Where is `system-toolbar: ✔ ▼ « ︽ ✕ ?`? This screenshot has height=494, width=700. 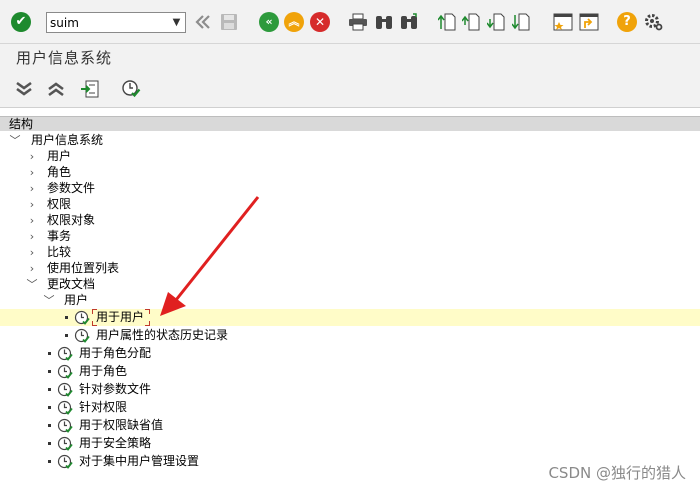
system-toolbar: ✔ ▼ « ︽ ✕ ? is located at coordinates (350, 22).